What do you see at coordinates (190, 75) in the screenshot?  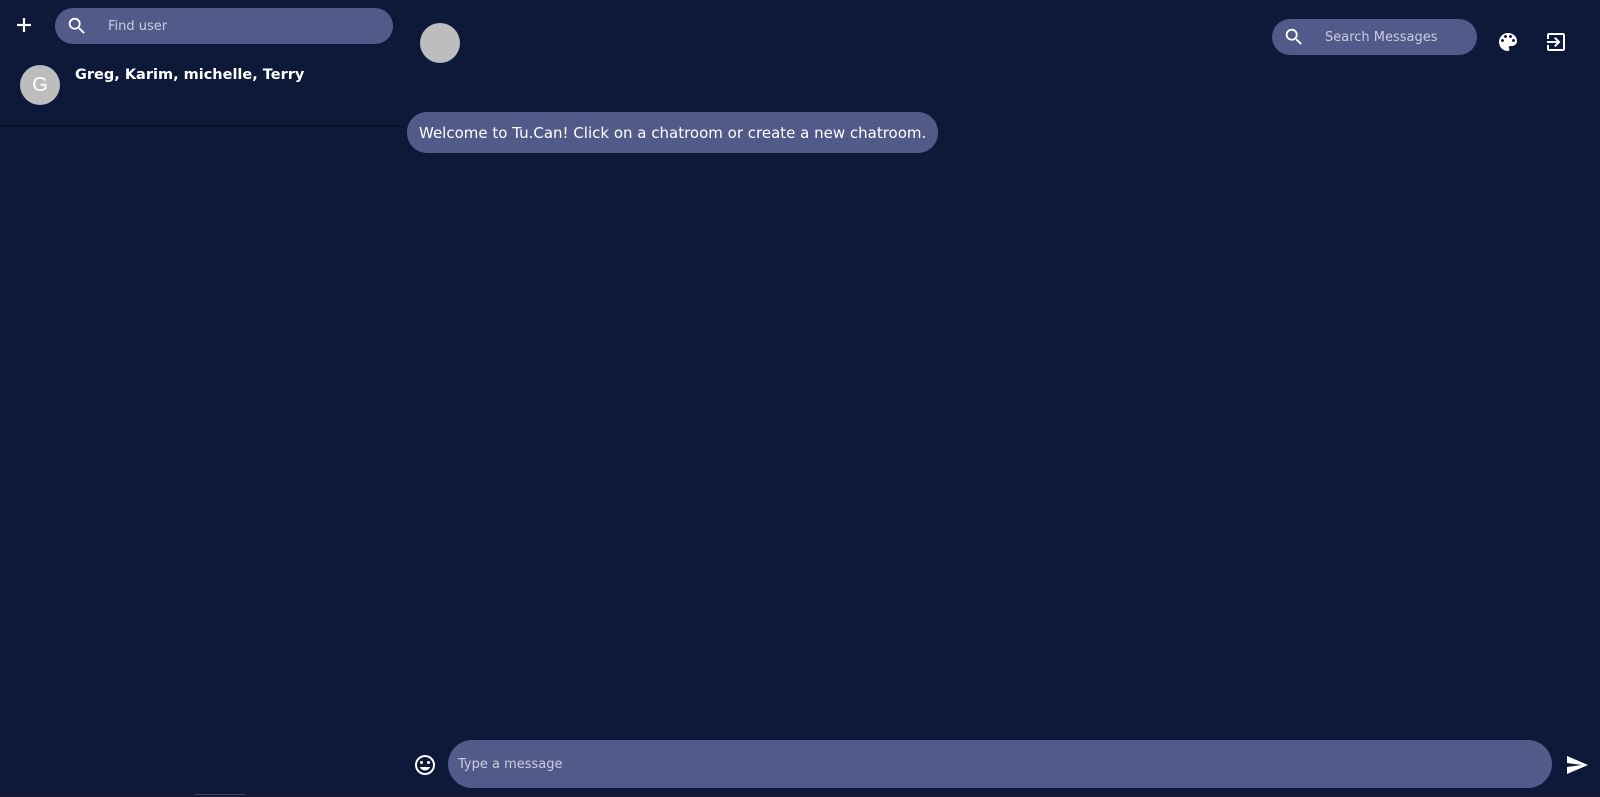 I see `chatroom-name: Greg, Karim, michelle, Terry` at bounding box center [190, 75].